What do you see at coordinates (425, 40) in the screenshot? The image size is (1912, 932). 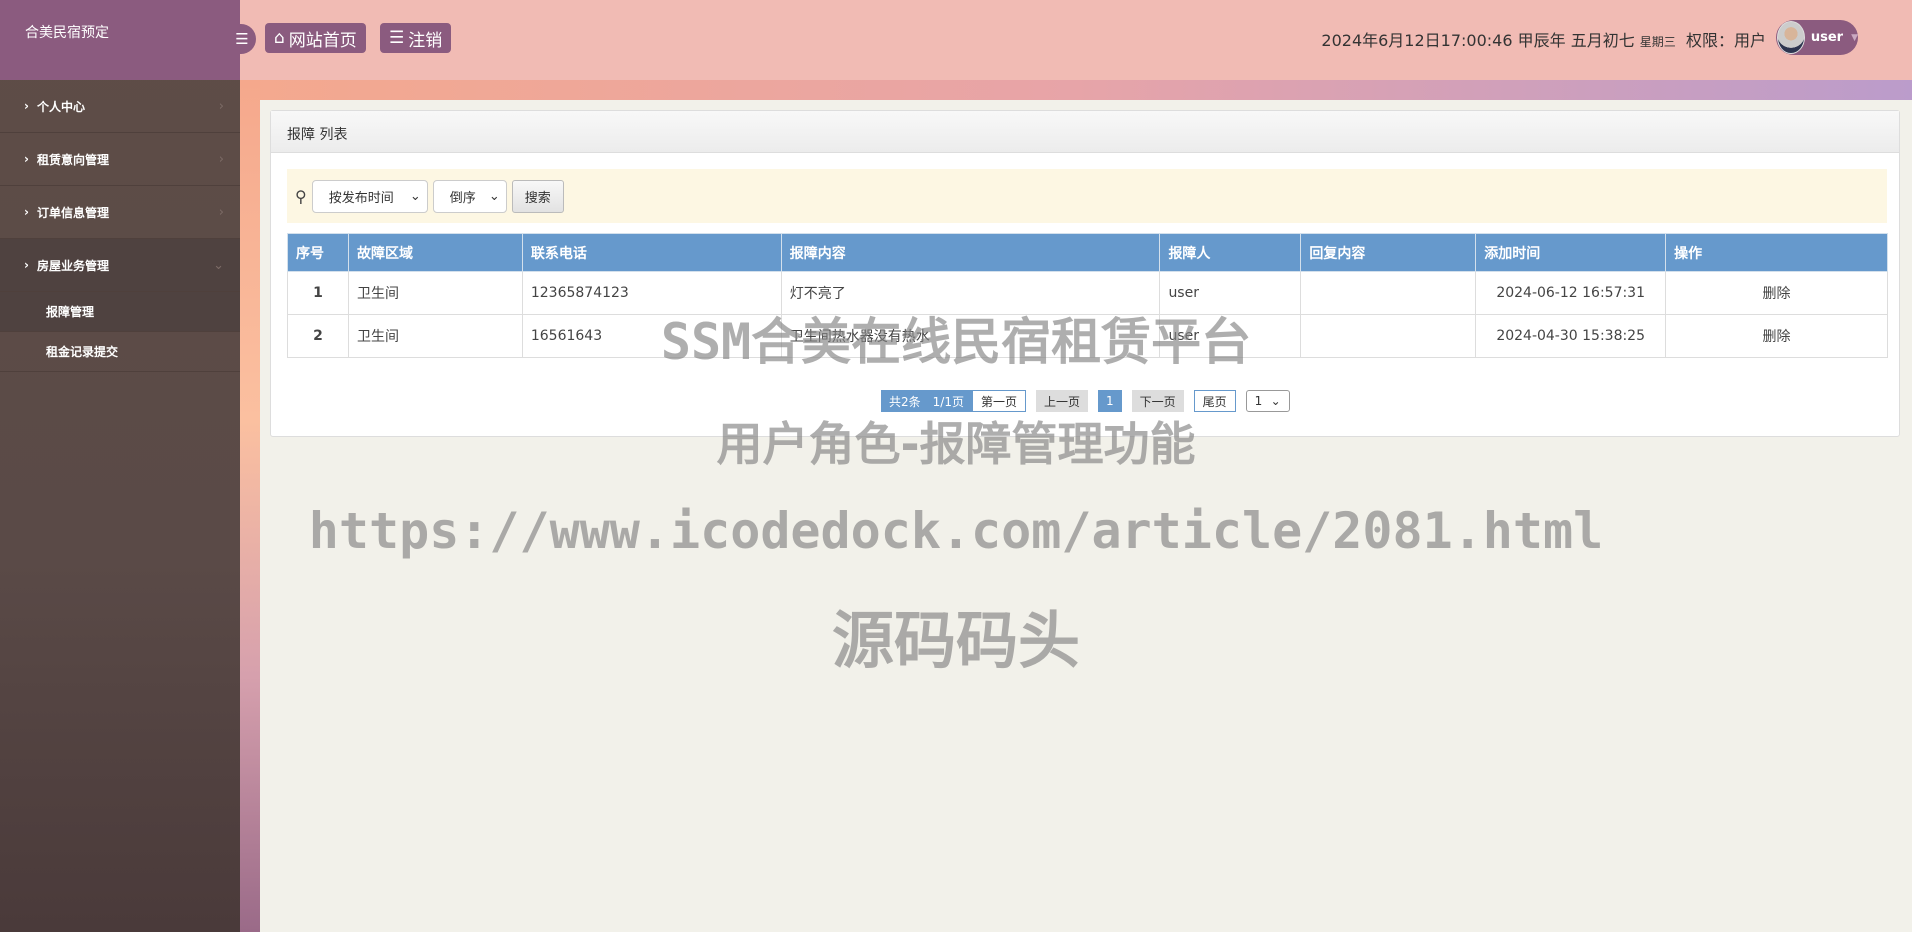 I see `logout-label: 注销` at bounding box center [425, 40].